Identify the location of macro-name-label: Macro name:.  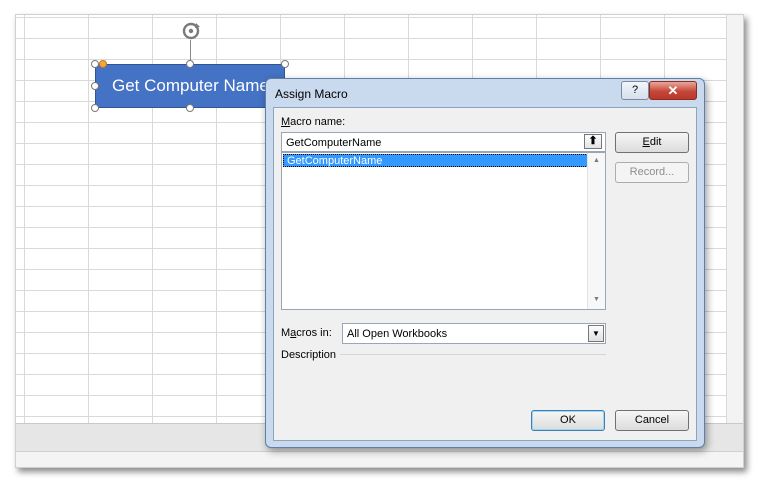
(313, 122).